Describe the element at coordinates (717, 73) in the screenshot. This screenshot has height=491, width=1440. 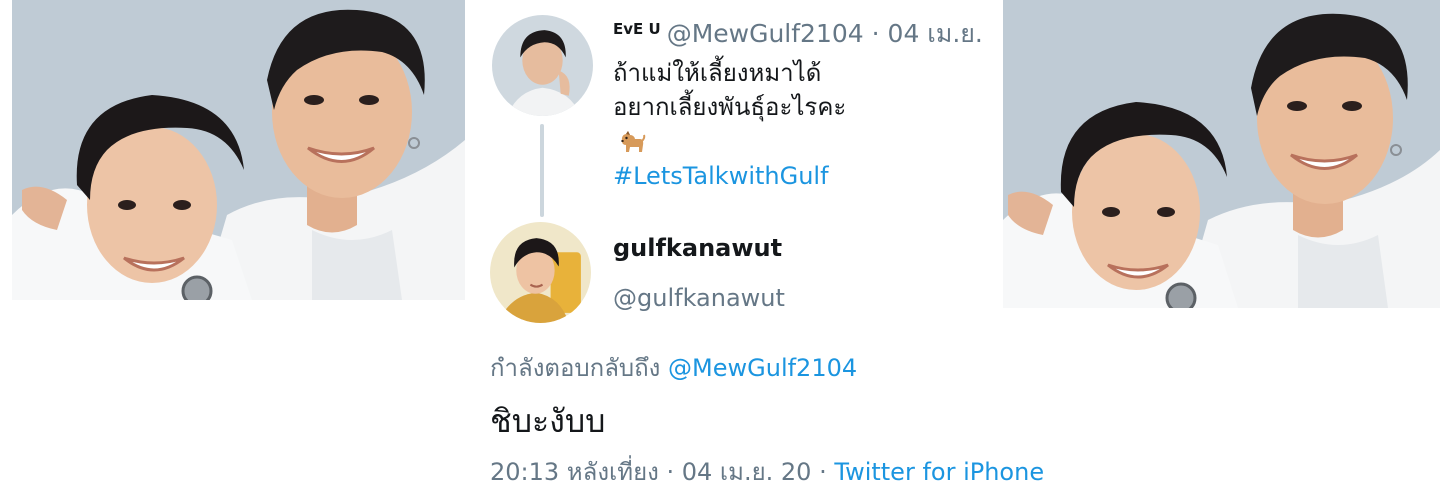
I see `parent-text-line-1: ถ้าแม่ให้เลี้ยงหมาได้` at that location.